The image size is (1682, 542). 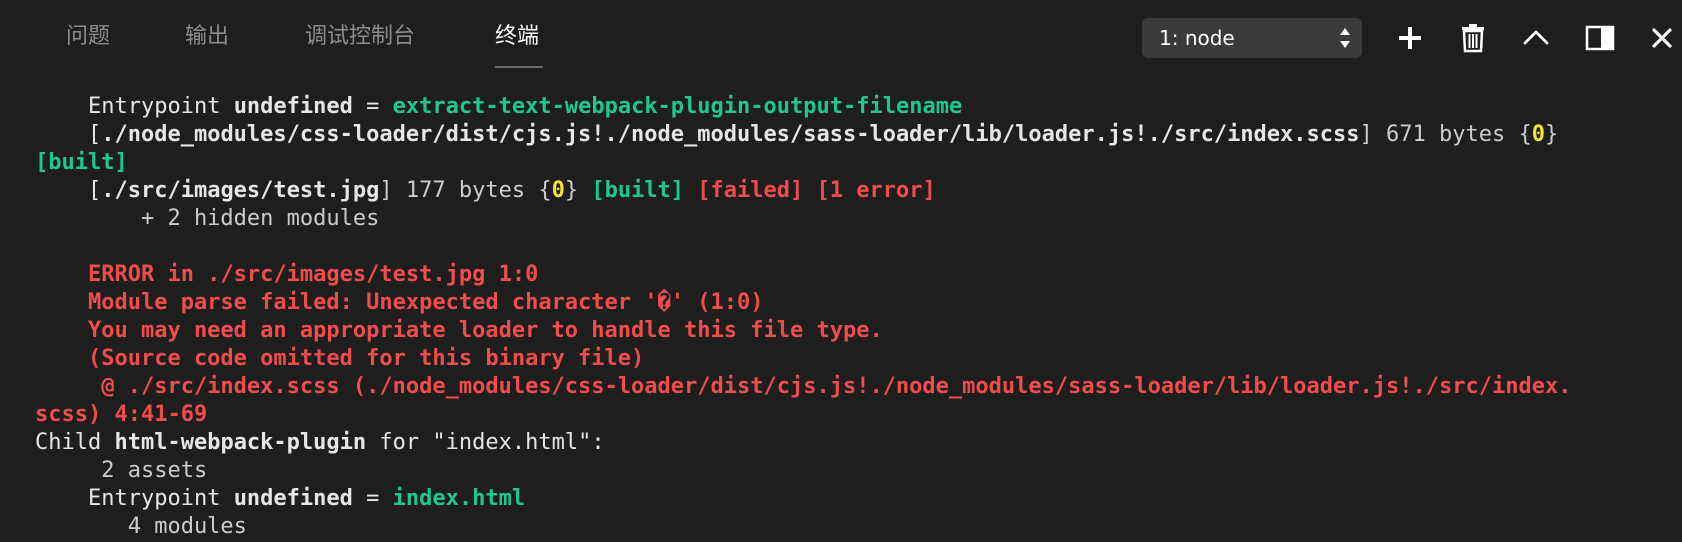 I want to click on close-icon, so click(x=1662, y=38).